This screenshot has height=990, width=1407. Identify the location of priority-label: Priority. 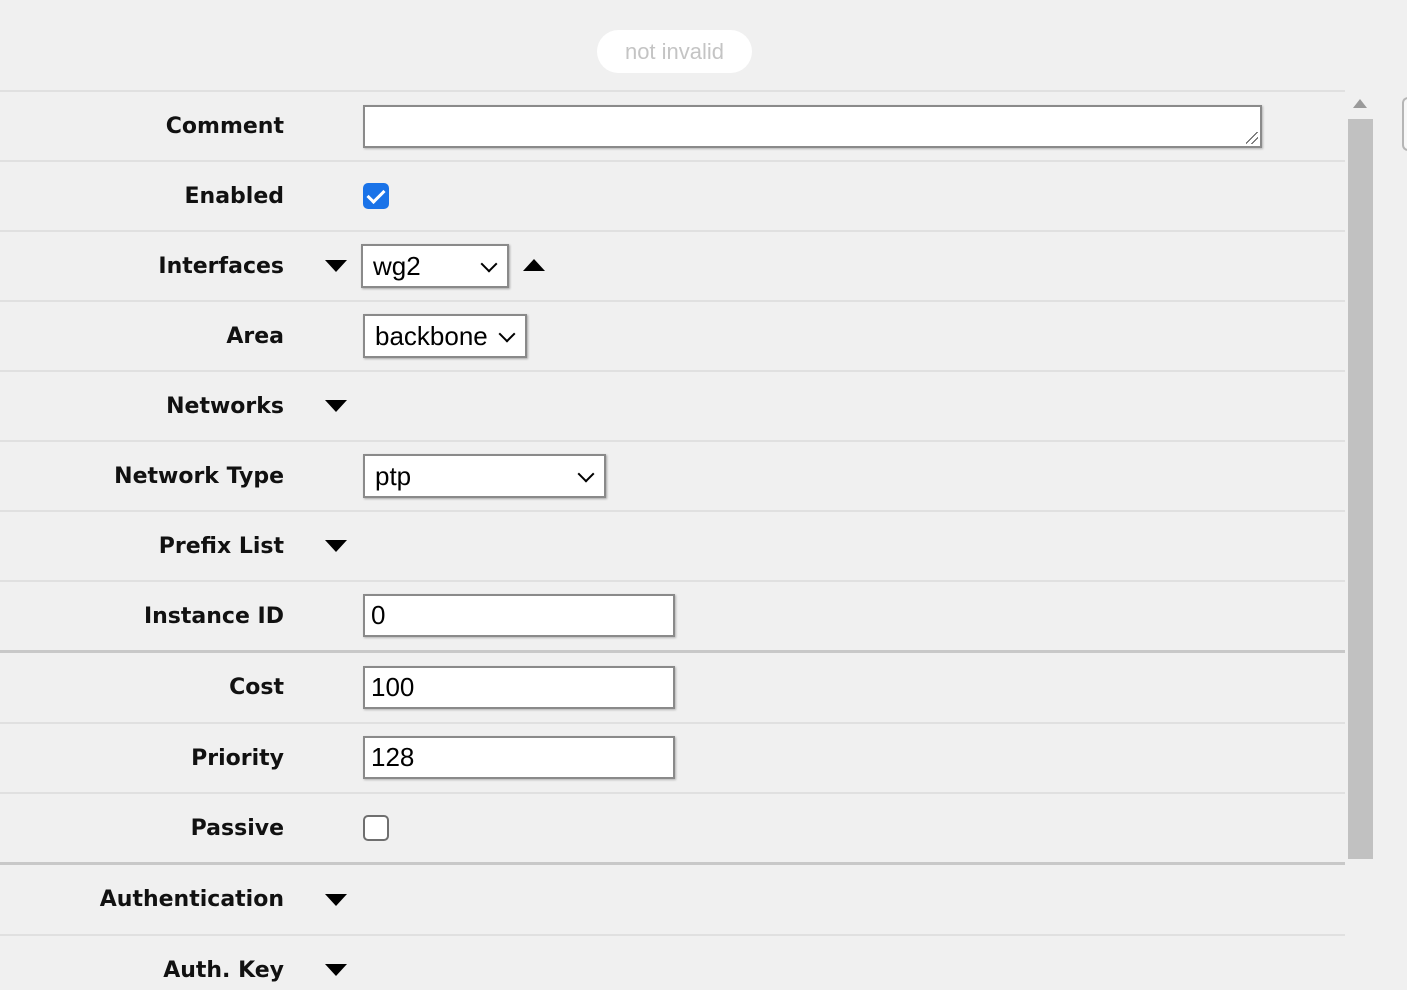
(237, 758).